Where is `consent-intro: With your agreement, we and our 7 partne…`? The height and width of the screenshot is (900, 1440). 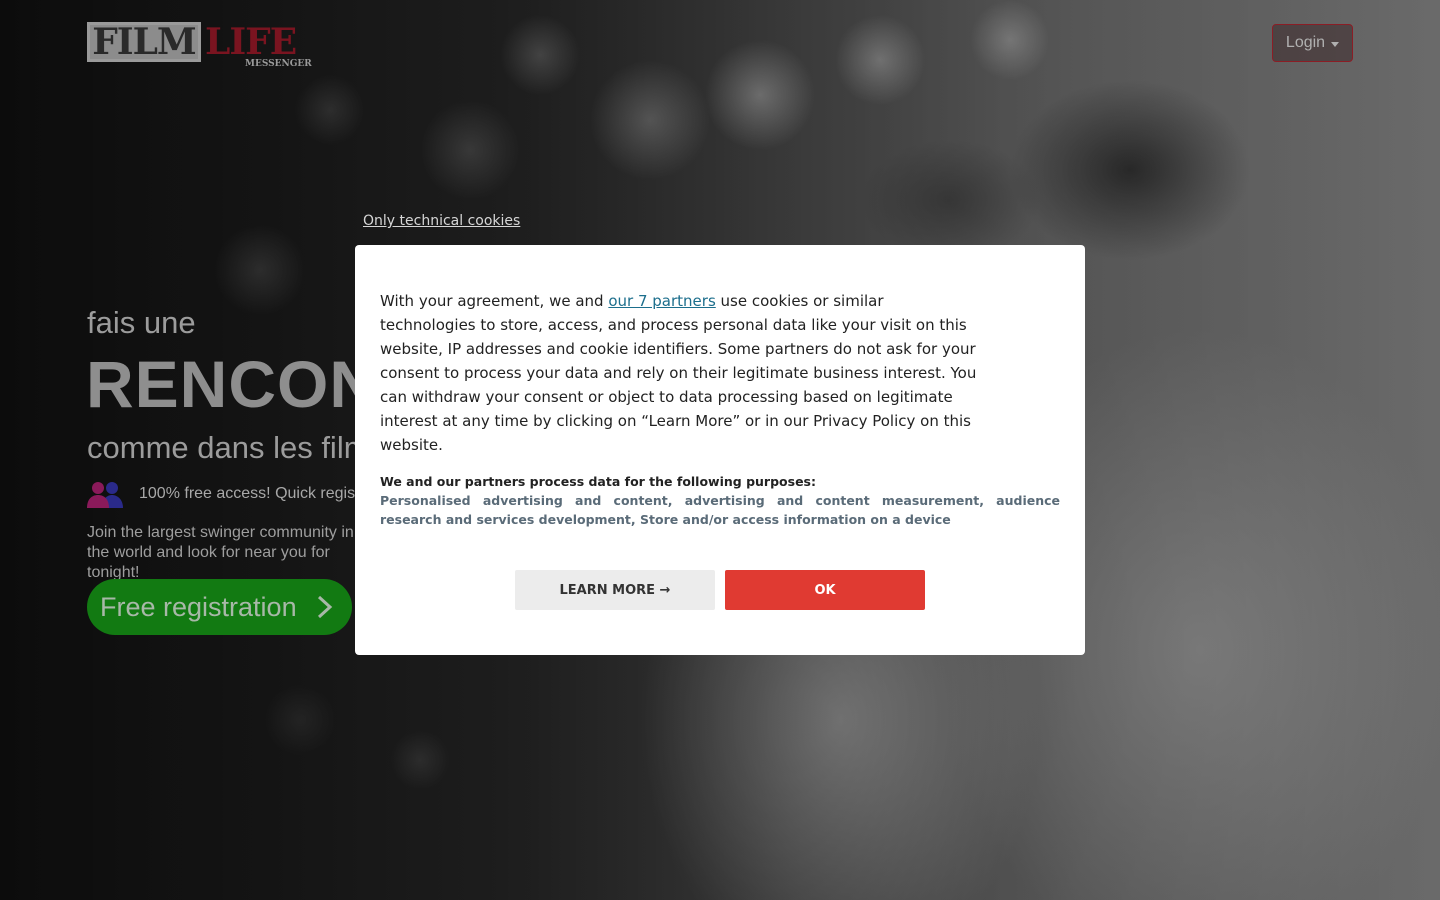
consent-intro: With your agreement, we and our 7 partne… is located at coordinates (680, 373).